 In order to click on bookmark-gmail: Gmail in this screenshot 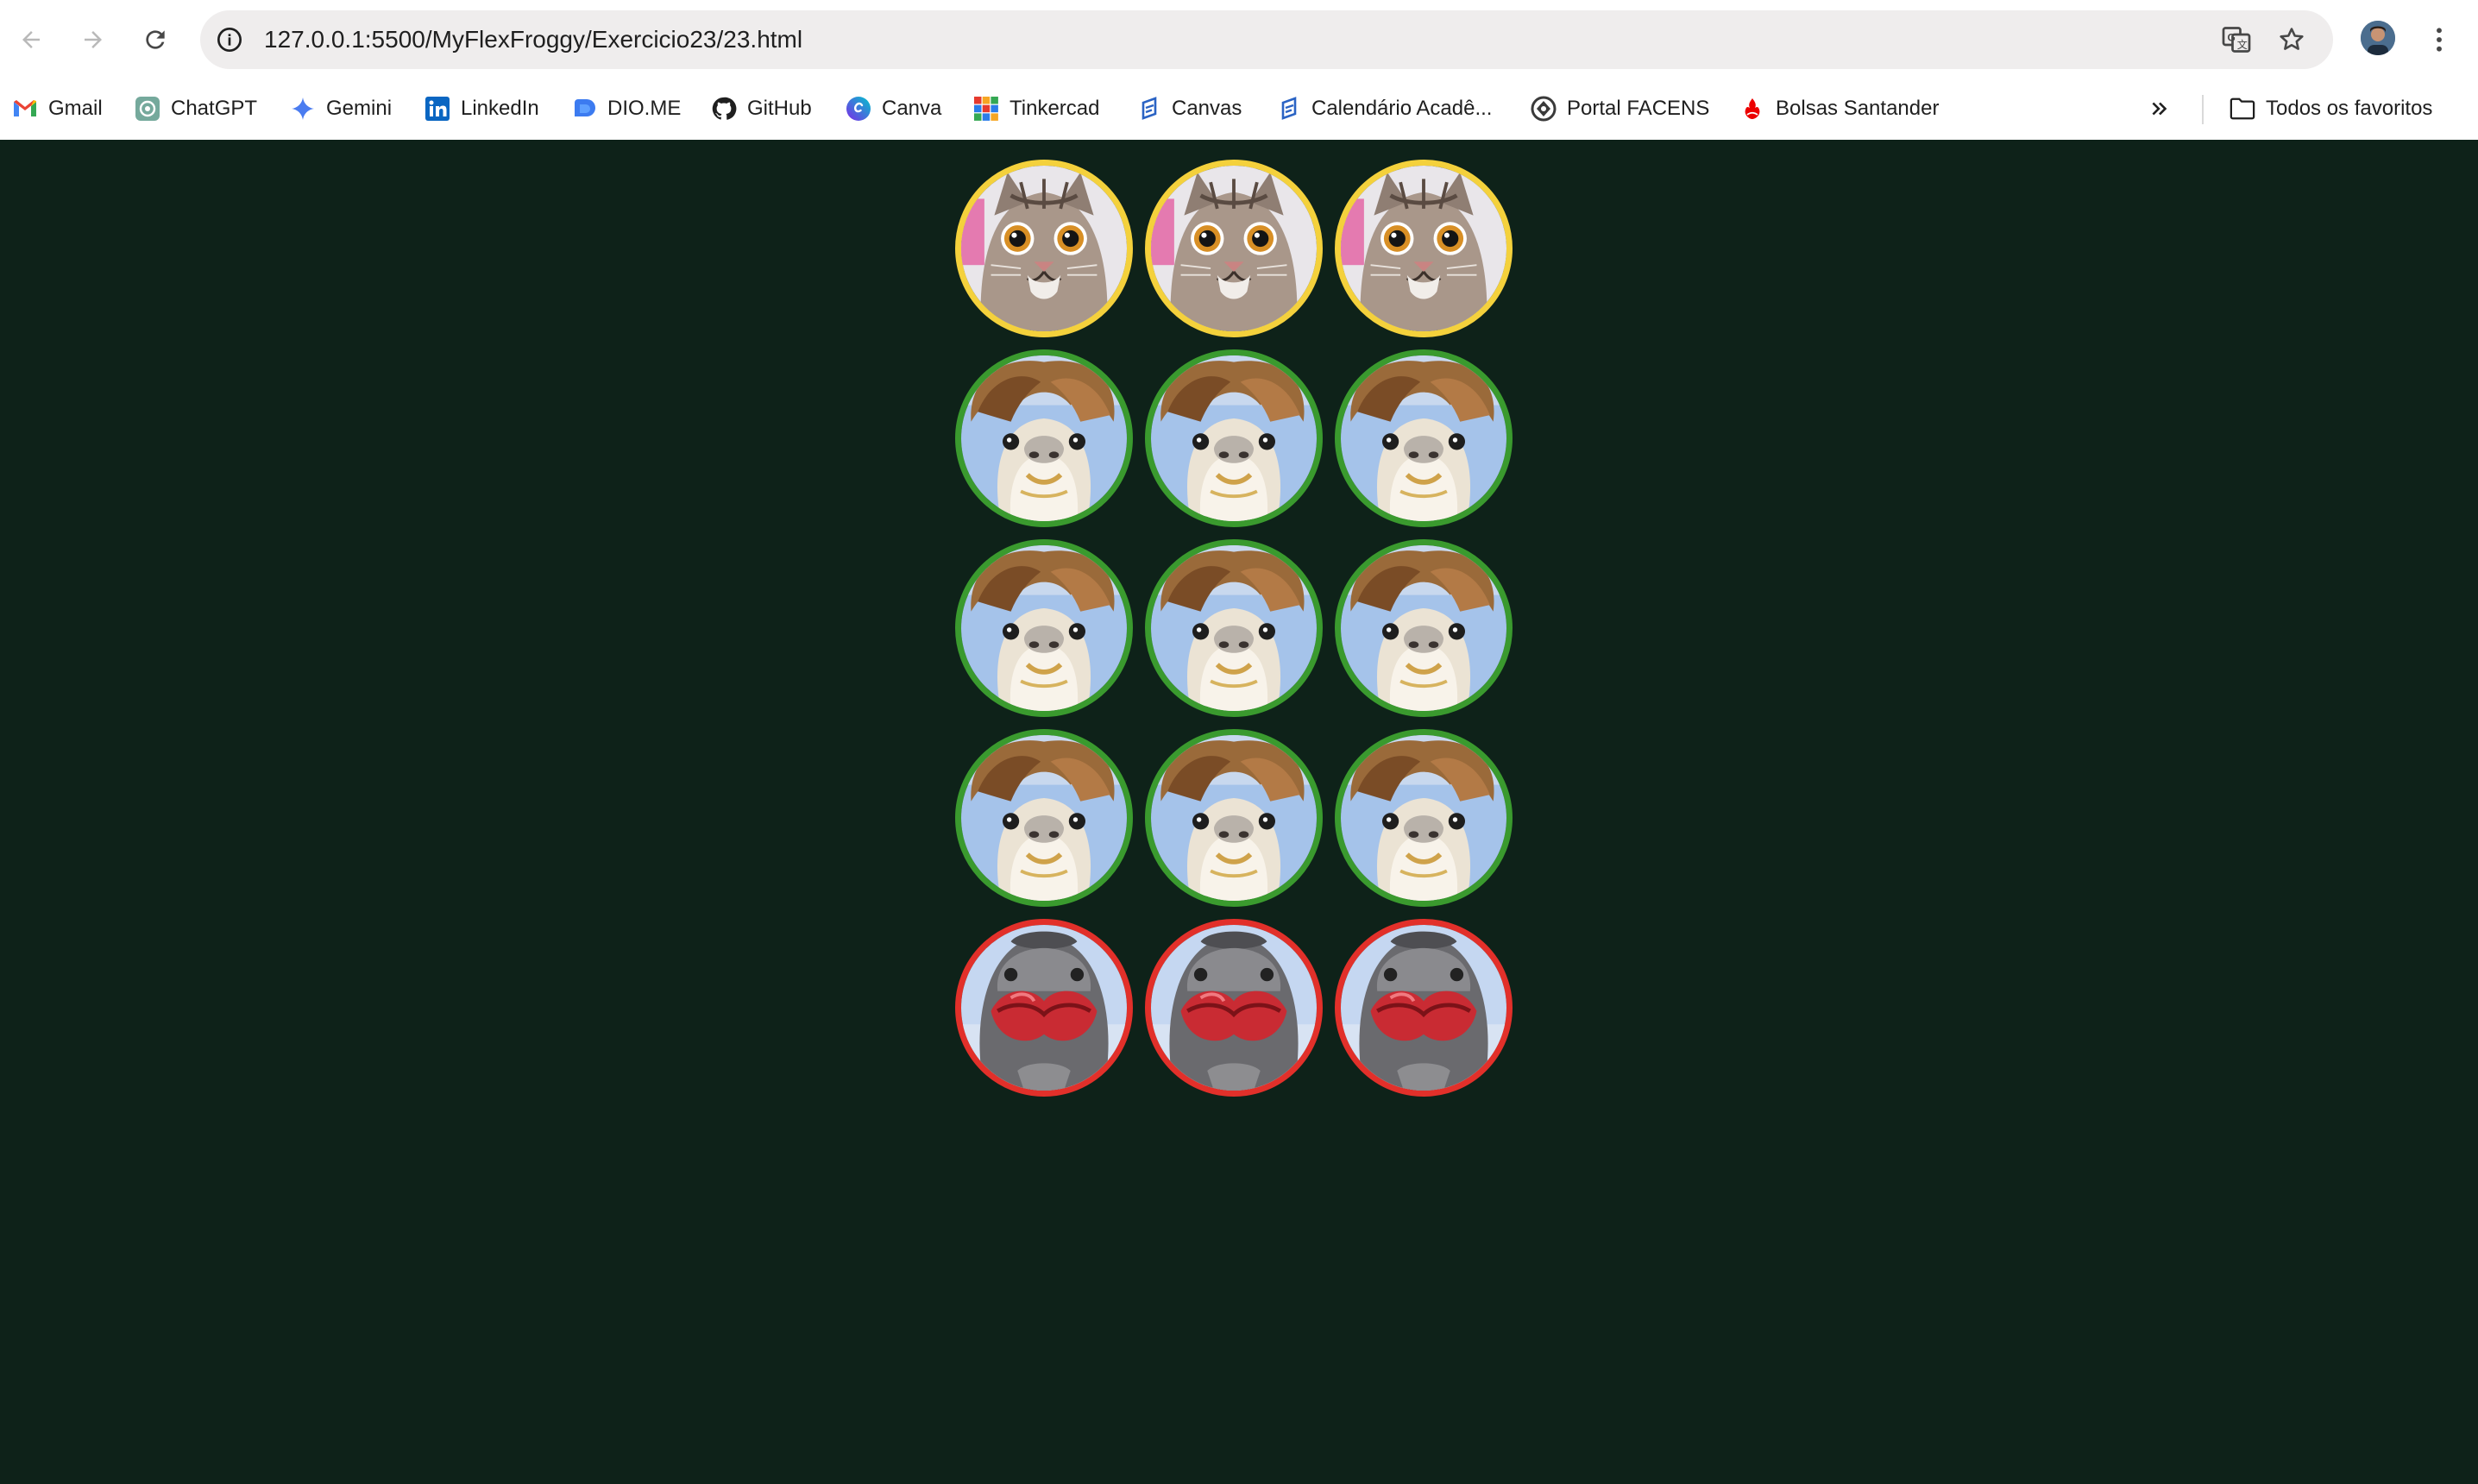, I will do `click(58, 109)`.